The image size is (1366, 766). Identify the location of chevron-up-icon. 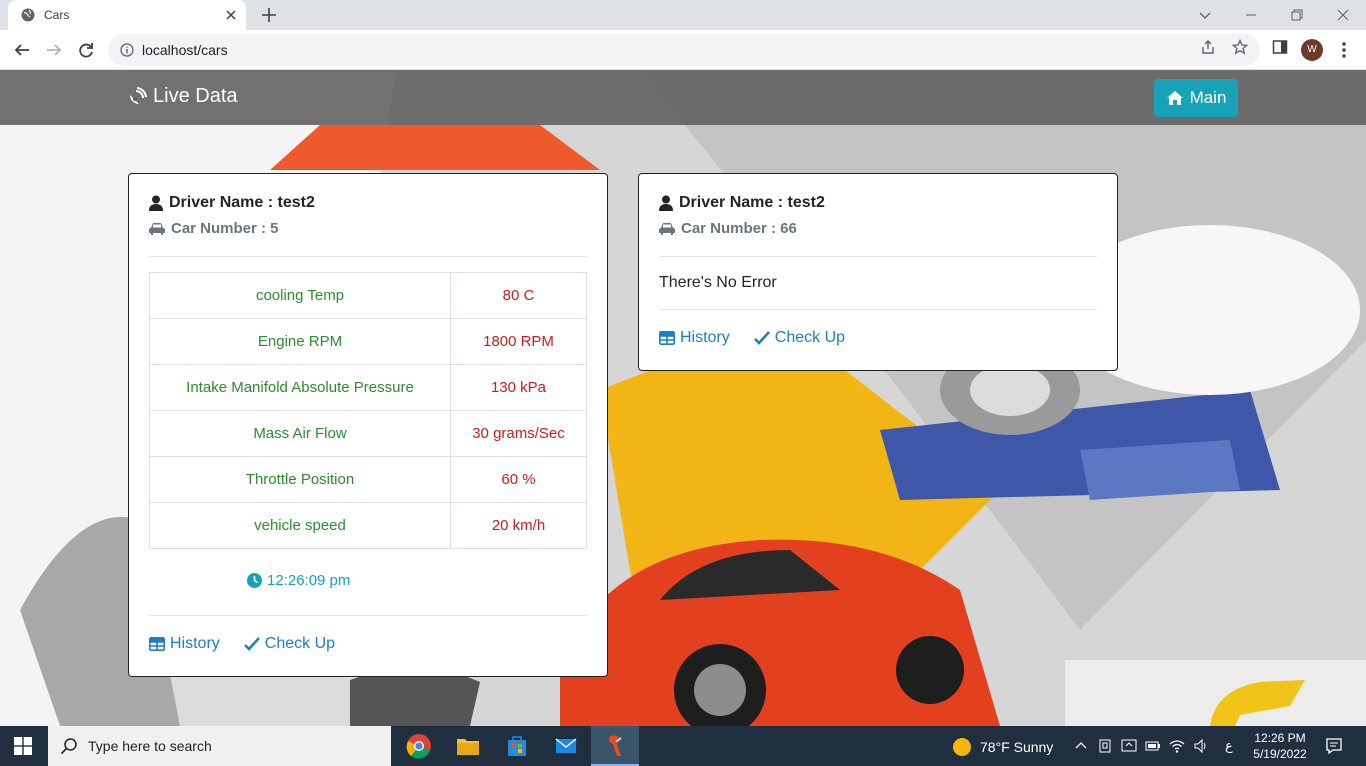
(1081, 746).